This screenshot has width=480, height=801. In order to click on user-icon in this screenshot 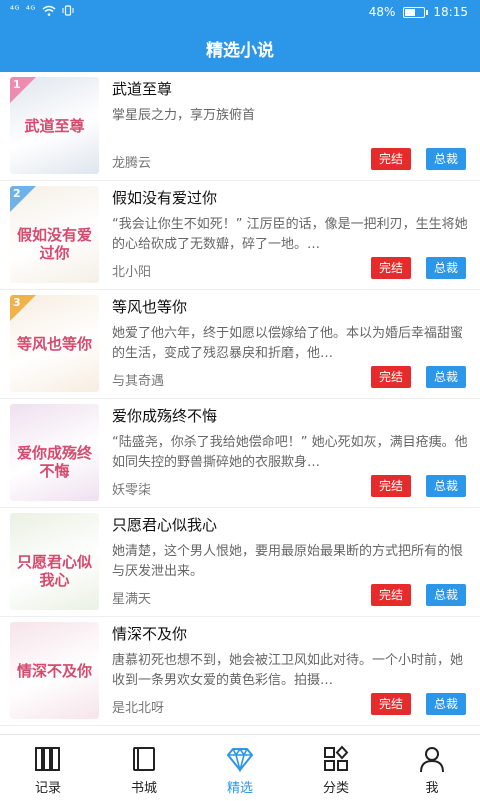, I will do `click(432, 759)`.